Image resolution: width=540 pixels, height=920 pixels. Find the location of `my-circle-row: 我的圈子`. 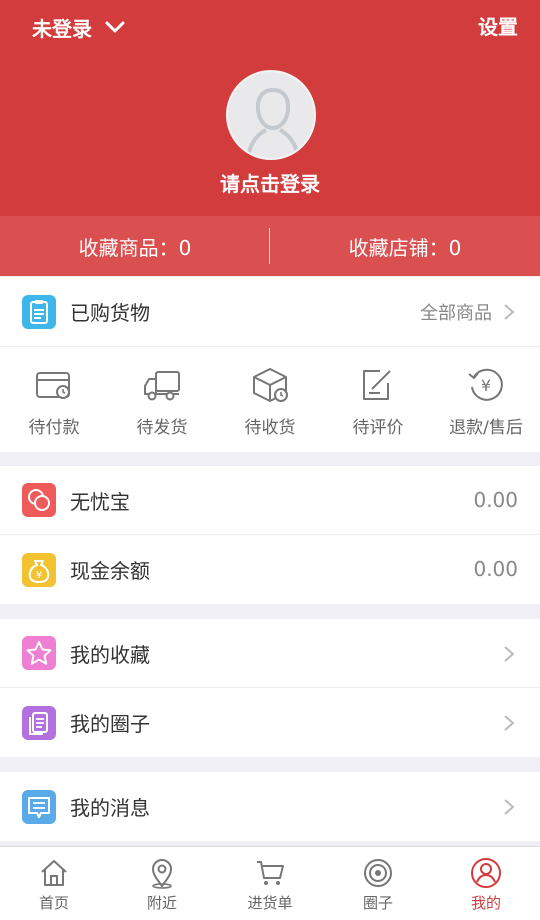

my-circle-row: 我的圈子 is located at coordinates (270, 722).